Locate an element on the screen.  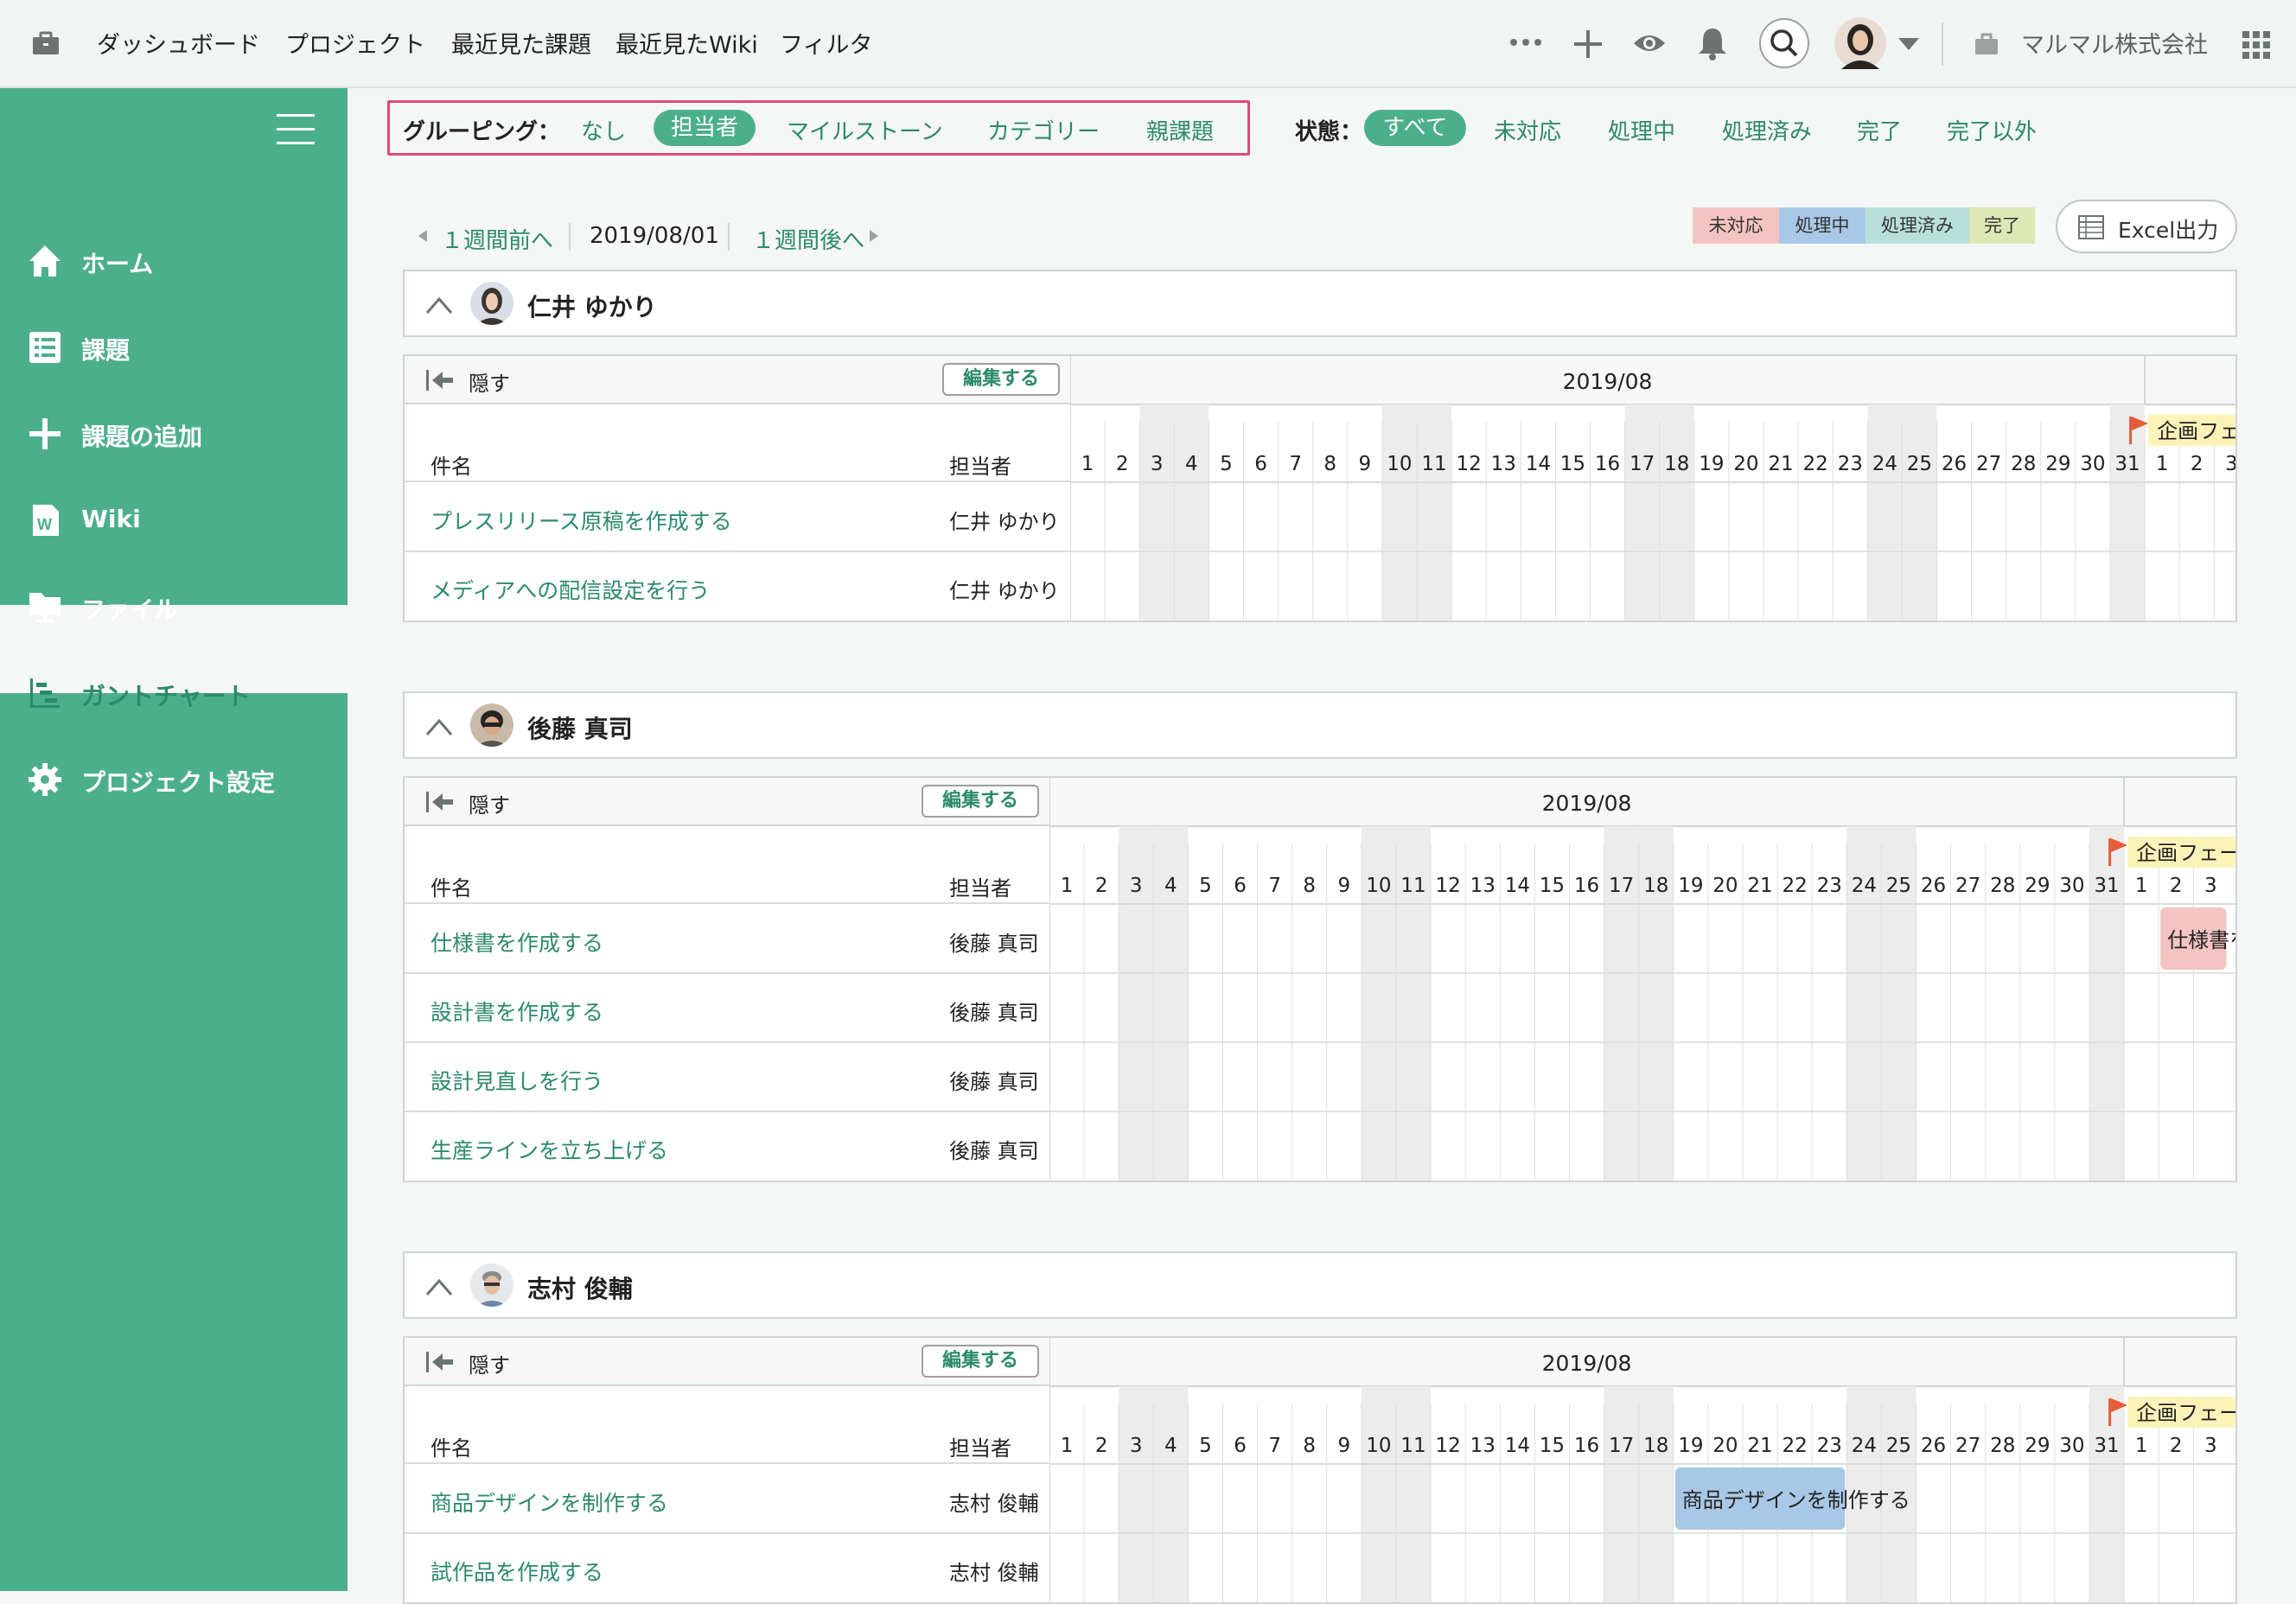
task-title-link: 商品デザインを制作する is located at coordinates (549, 1502).